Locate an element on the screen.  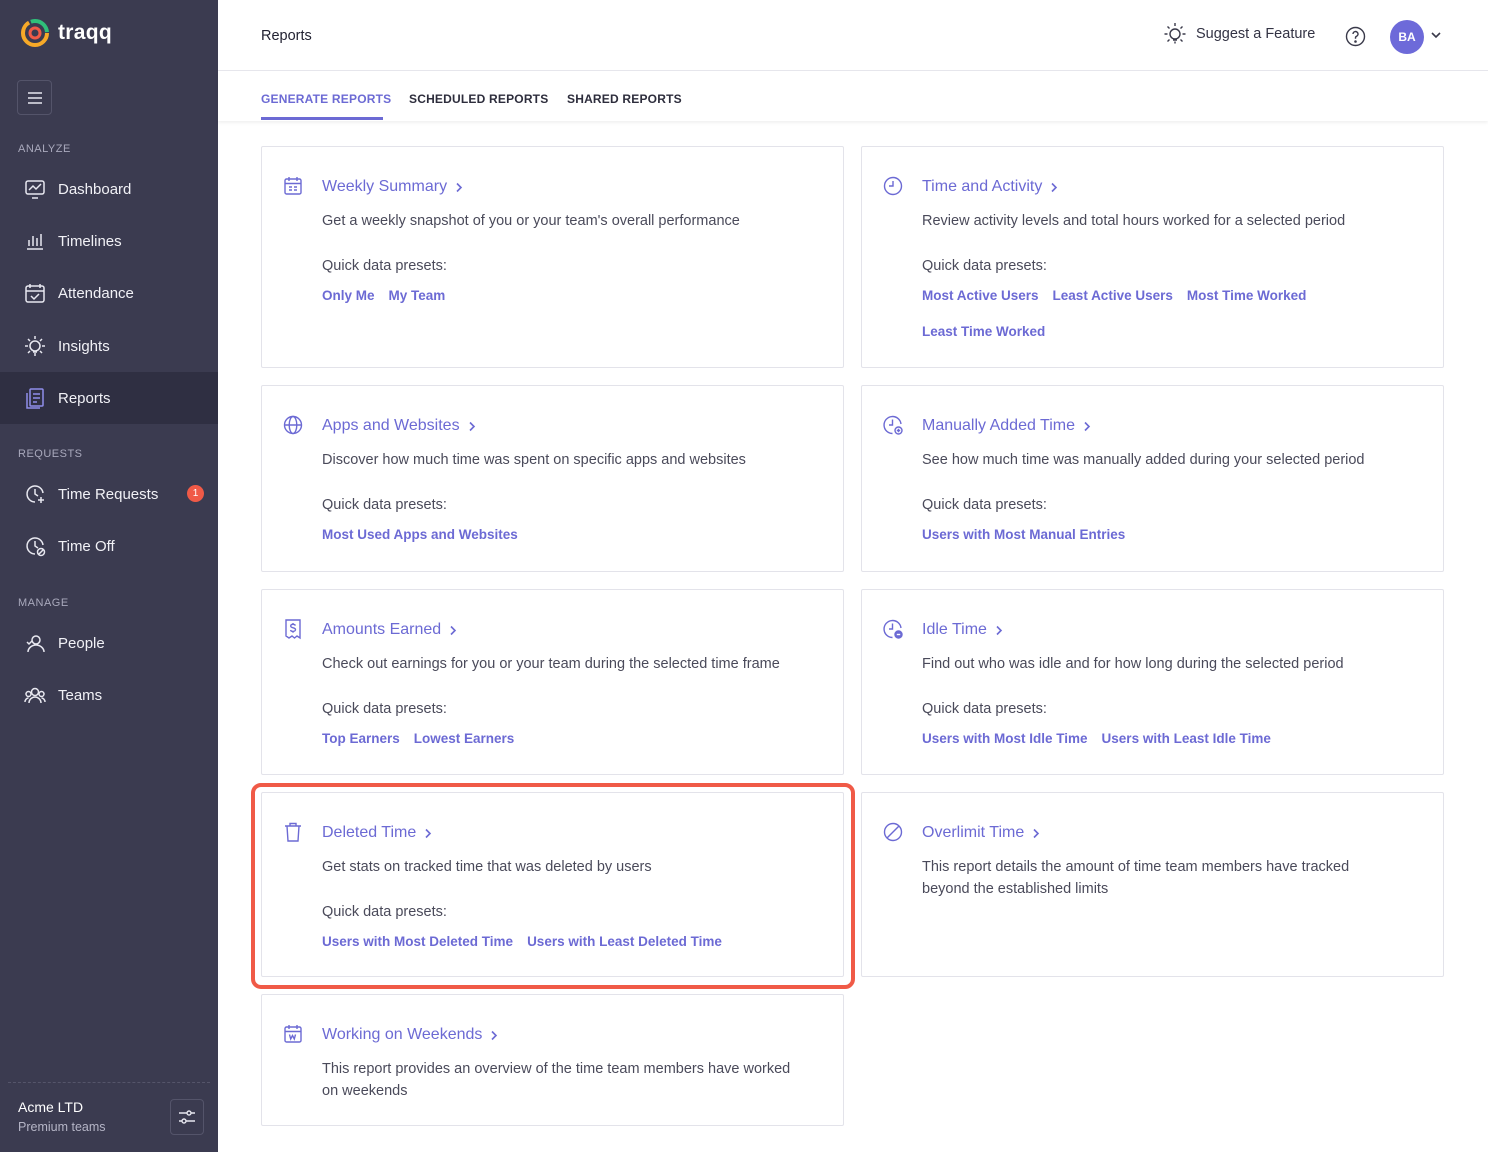
dollar-receipt-icon is located at coordinates (293, 629).